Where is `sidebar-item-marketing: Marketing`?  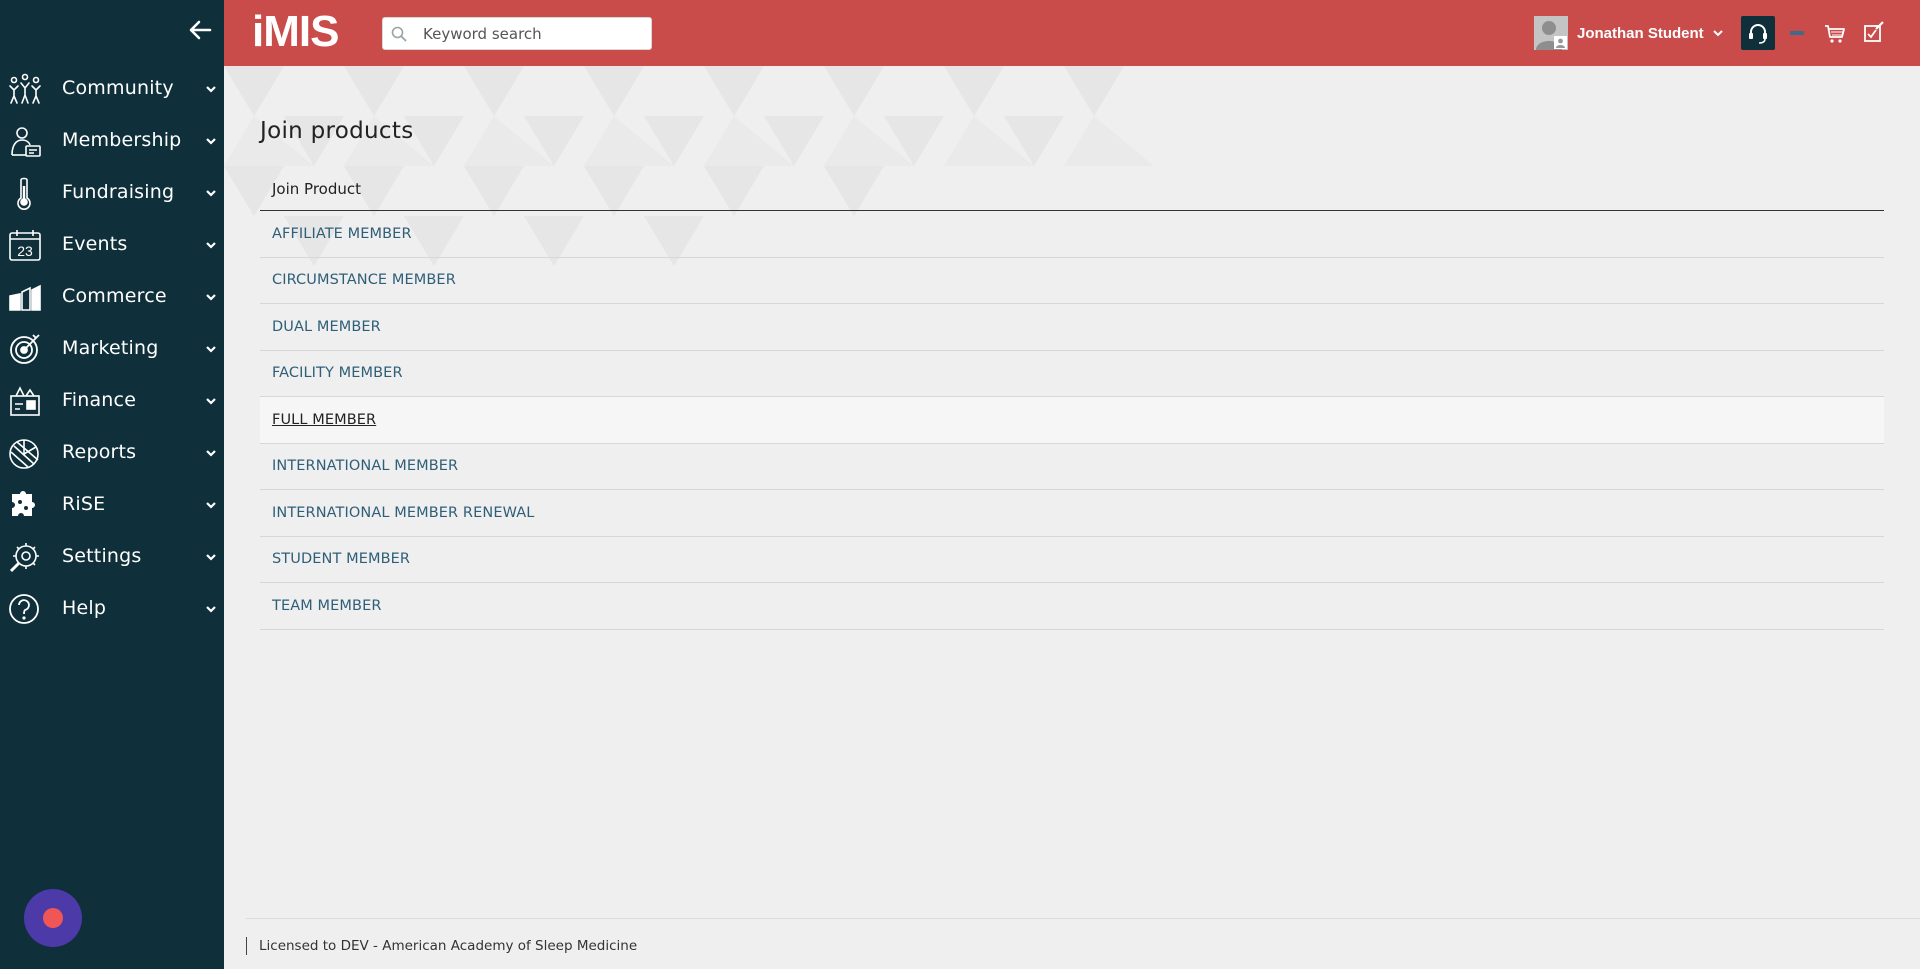
sidebar-item-marketing: Marketing is located at coordinates (112, 348).